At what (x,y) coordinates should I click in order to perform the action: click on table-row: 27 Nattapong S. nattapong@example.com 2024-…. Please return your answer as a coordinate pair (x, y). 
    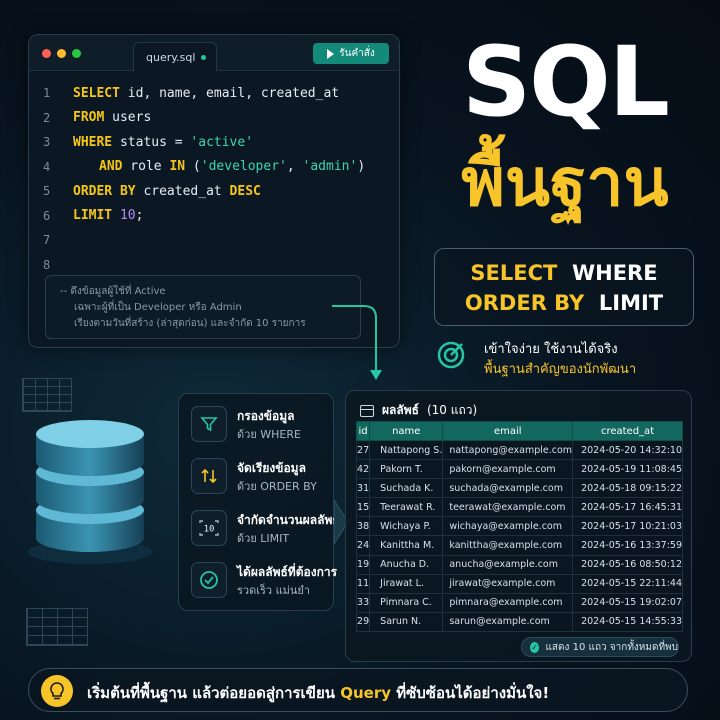
    Looking at the image, I should click on (519, 450).